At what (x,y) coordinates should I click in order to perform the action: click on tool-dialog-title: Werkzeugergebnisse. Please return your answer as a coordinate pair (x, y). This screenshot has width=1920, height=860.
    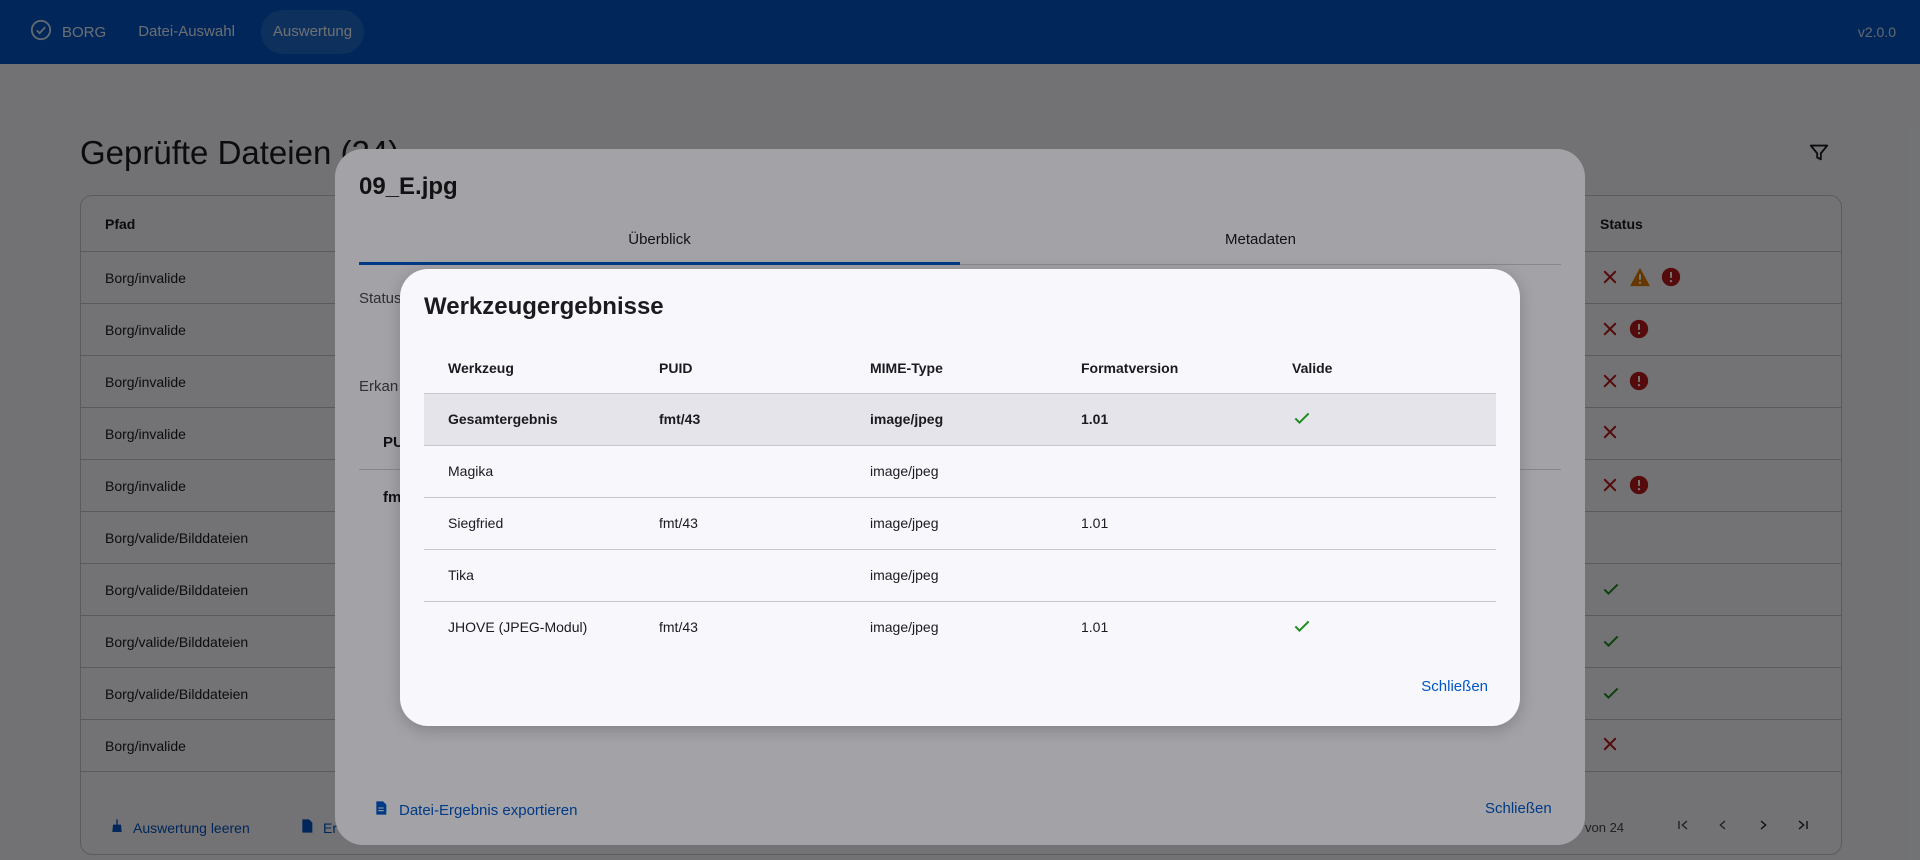
    Looking at the image, I should click on (544, 306).